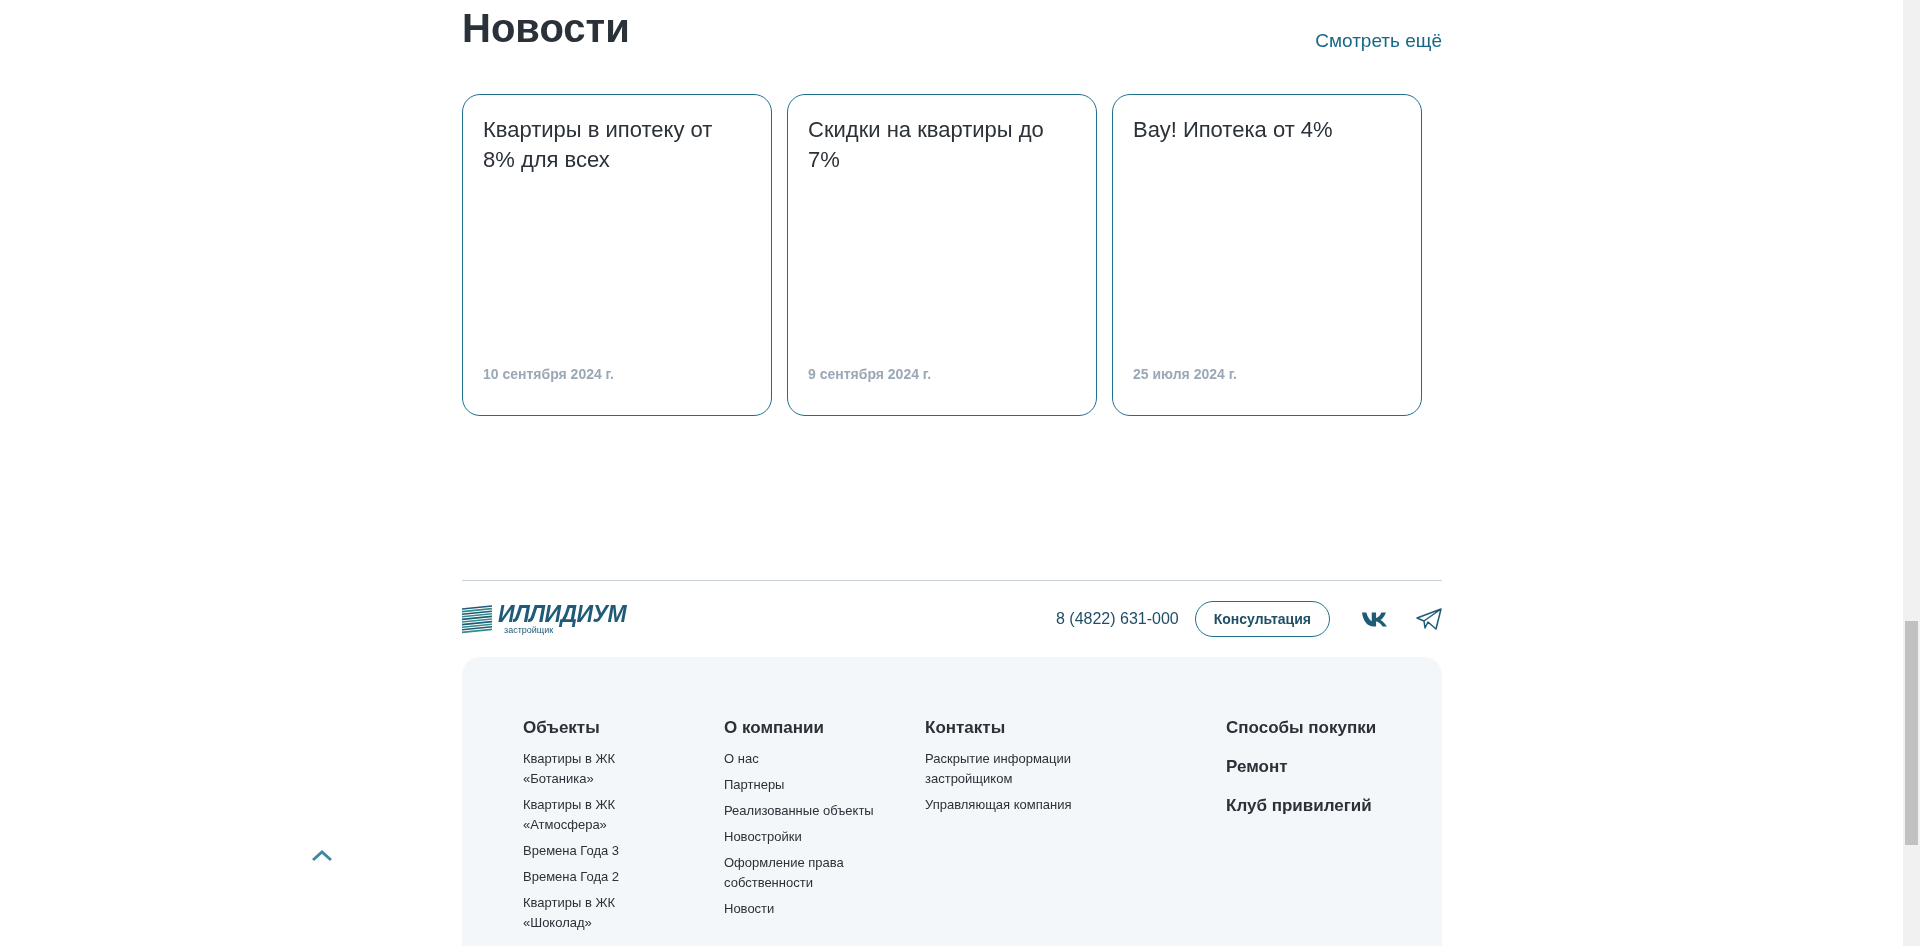 Image resolution: width=1920 pixels, height=946 pixels. Describe the element at coordinates (598, 851) in the screenshot. I see `footer-link: Времена Года 3` at that location.